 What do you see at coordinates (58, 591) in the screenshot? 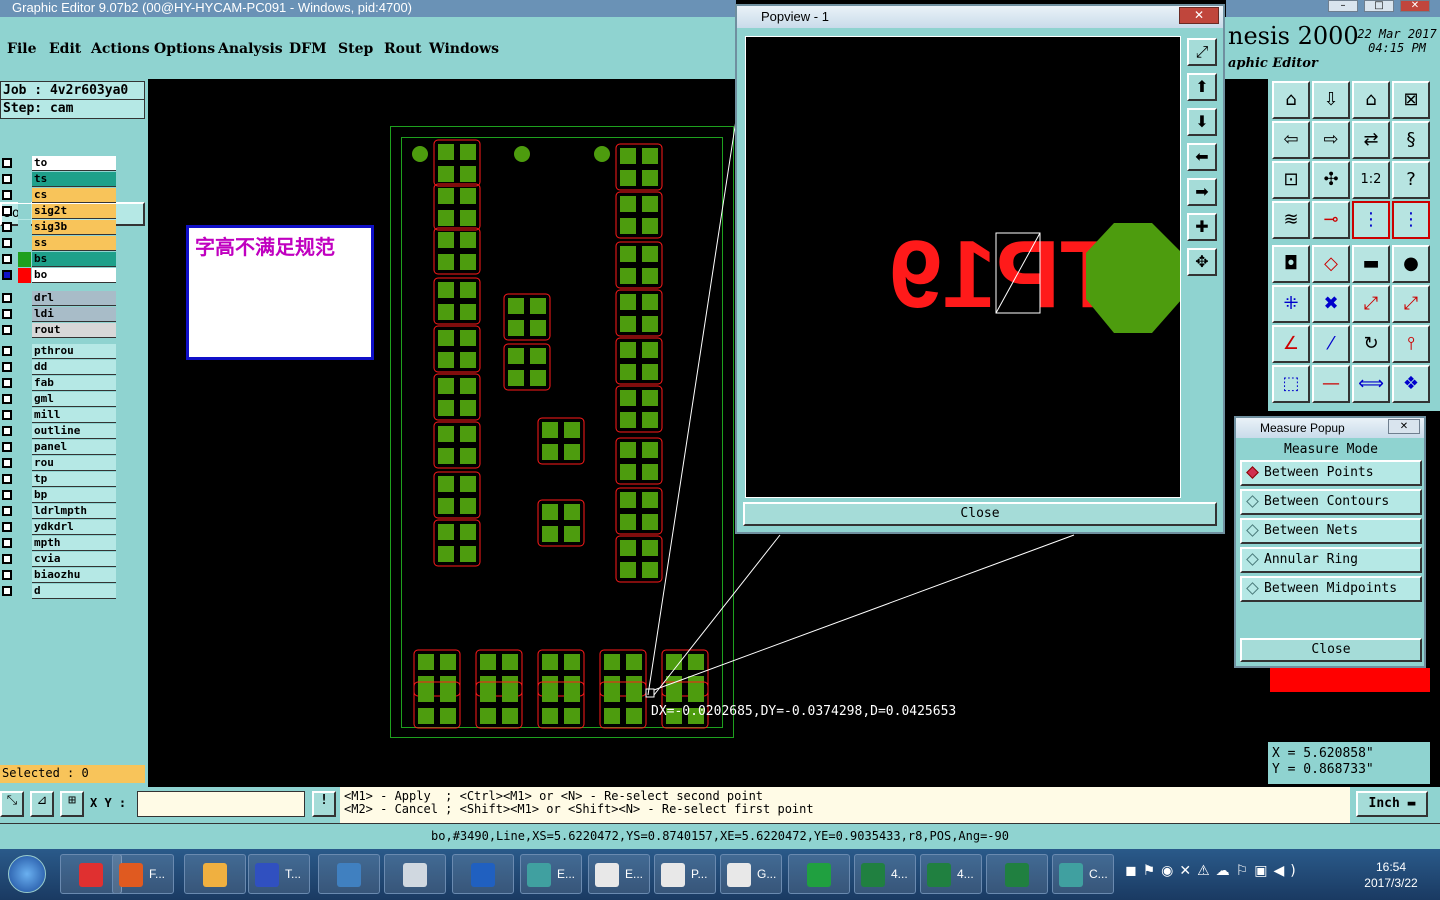
I see `layer-row-d: d` at bounding box center [58, 591].